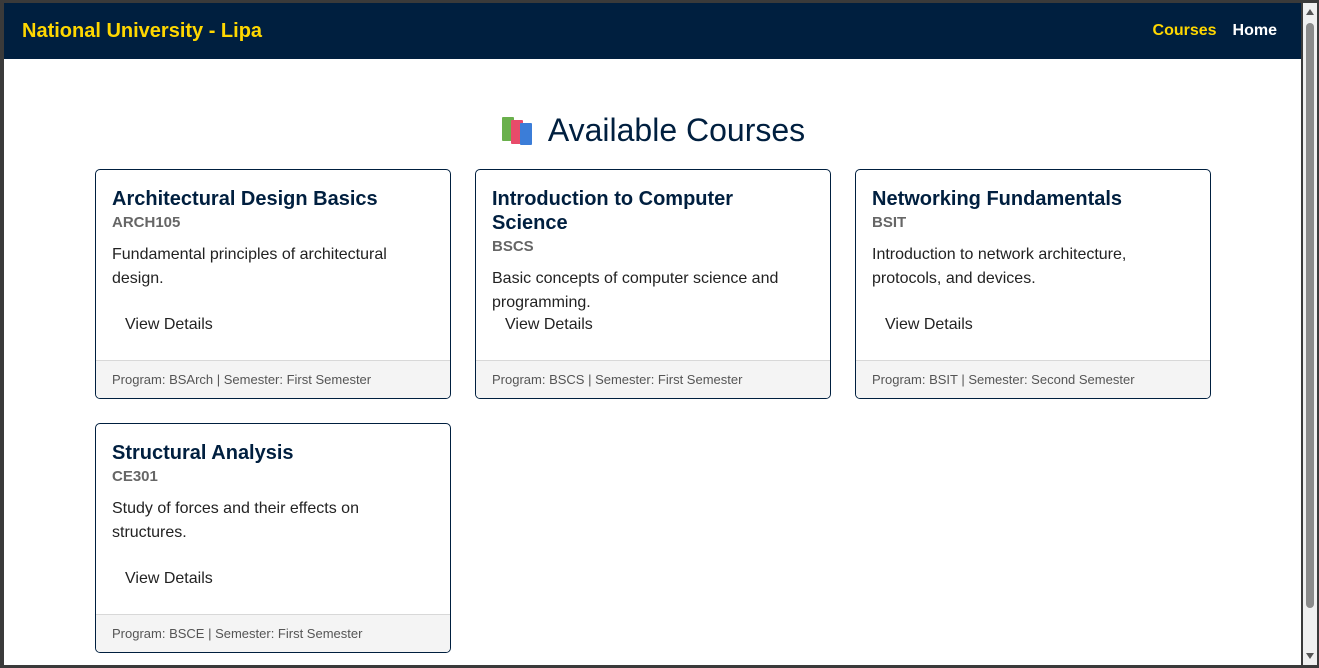 The height and width of the screenshot is (668, 1319). What do you see at coordinates (142, 31) in the screenshot?
I see `brand-link: National University - Lipa` at bounding box center [142, 31].